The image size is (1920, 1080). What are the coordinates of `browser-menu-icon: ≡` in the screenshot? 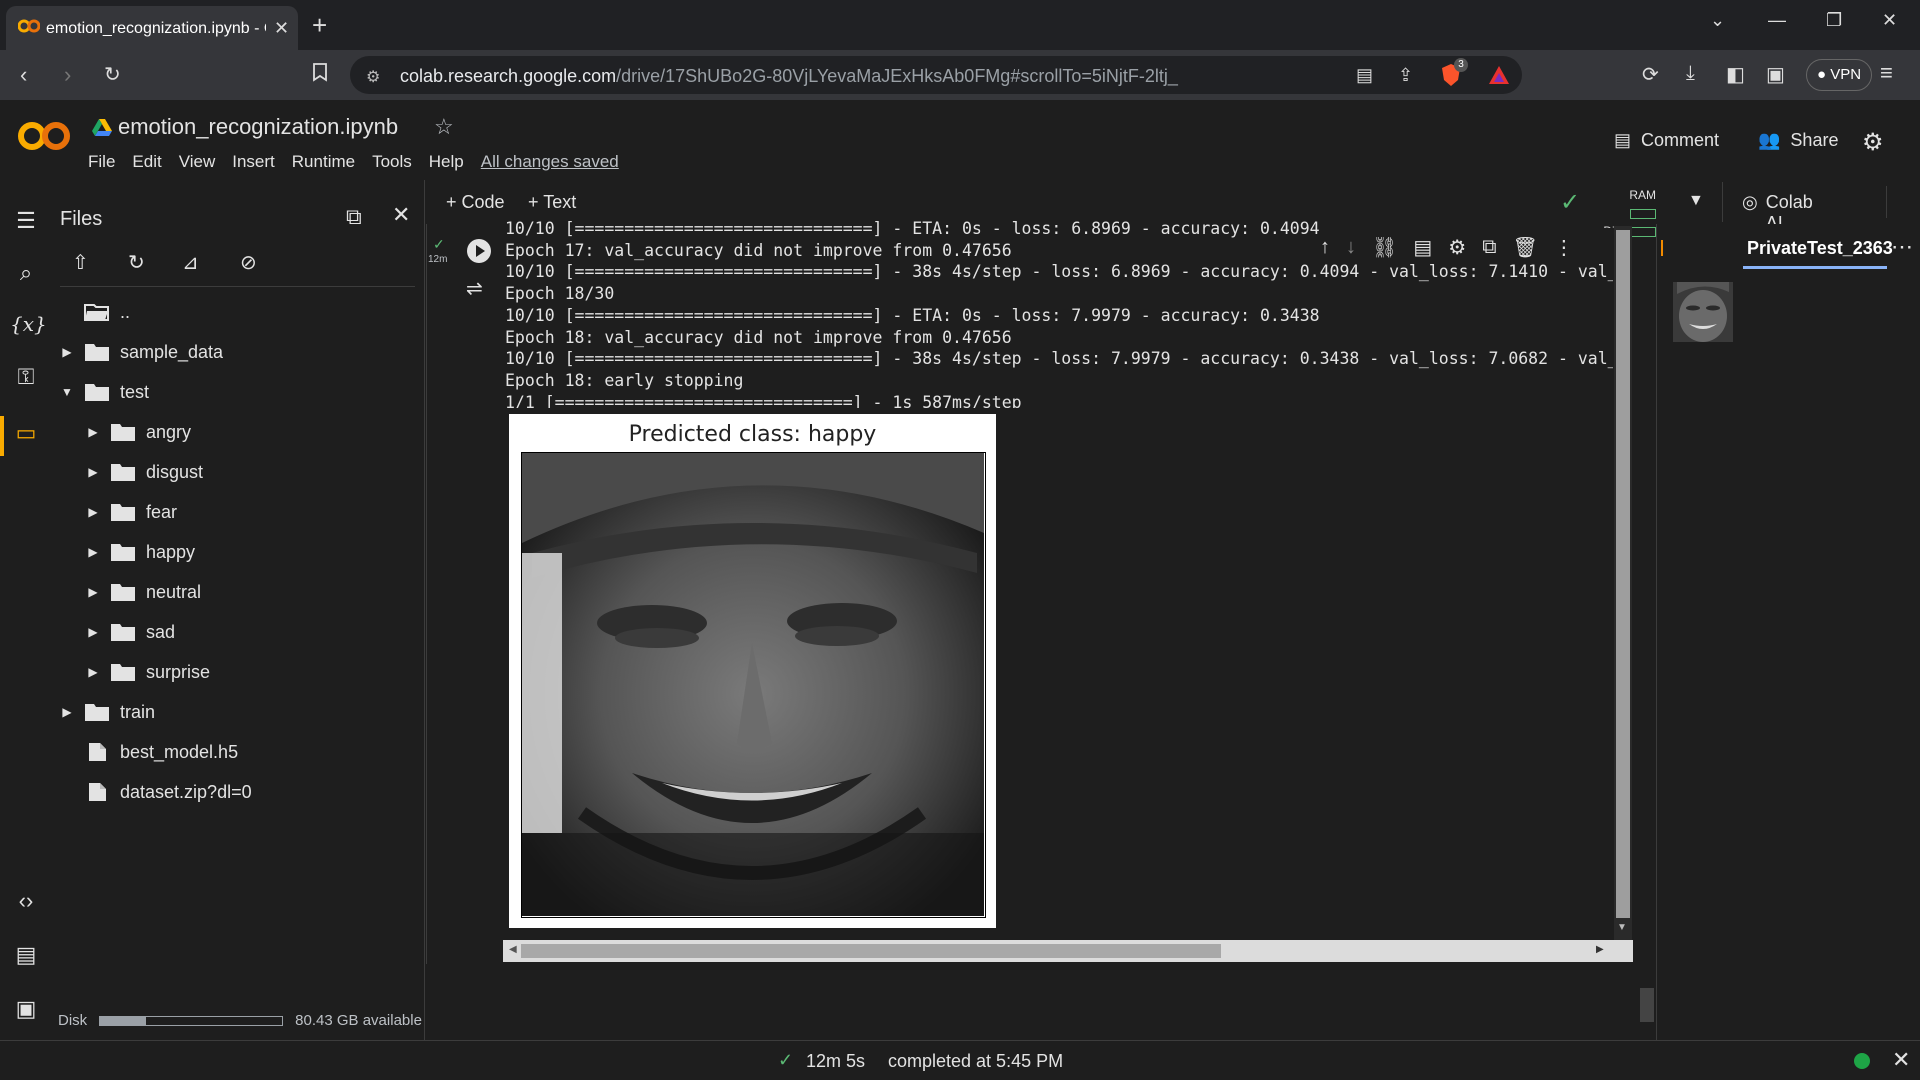 It's located at (1886, 73).